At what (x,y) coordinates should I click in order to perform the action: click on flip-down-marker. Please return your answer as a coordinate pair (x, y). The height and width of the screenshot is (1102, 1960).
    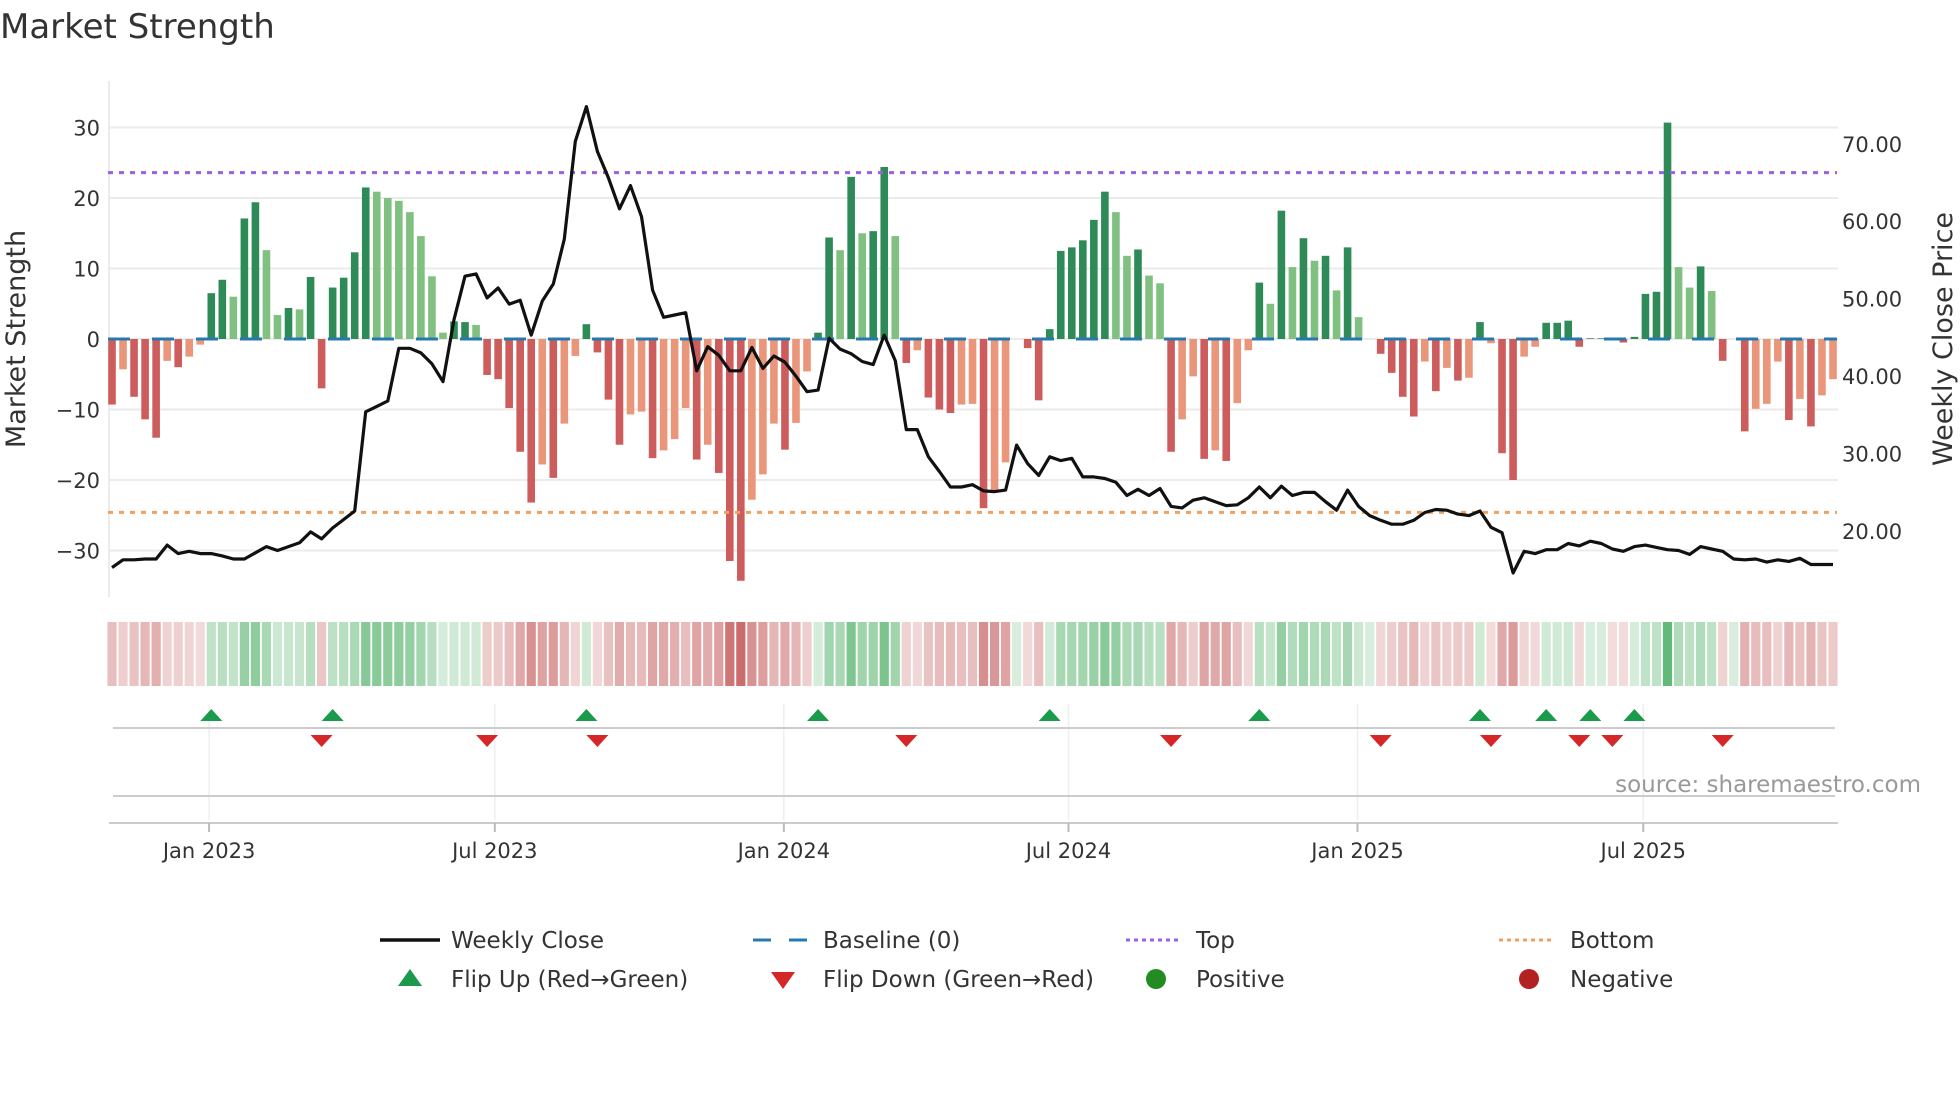
    Looking at the image, I should click on (1722, 741).